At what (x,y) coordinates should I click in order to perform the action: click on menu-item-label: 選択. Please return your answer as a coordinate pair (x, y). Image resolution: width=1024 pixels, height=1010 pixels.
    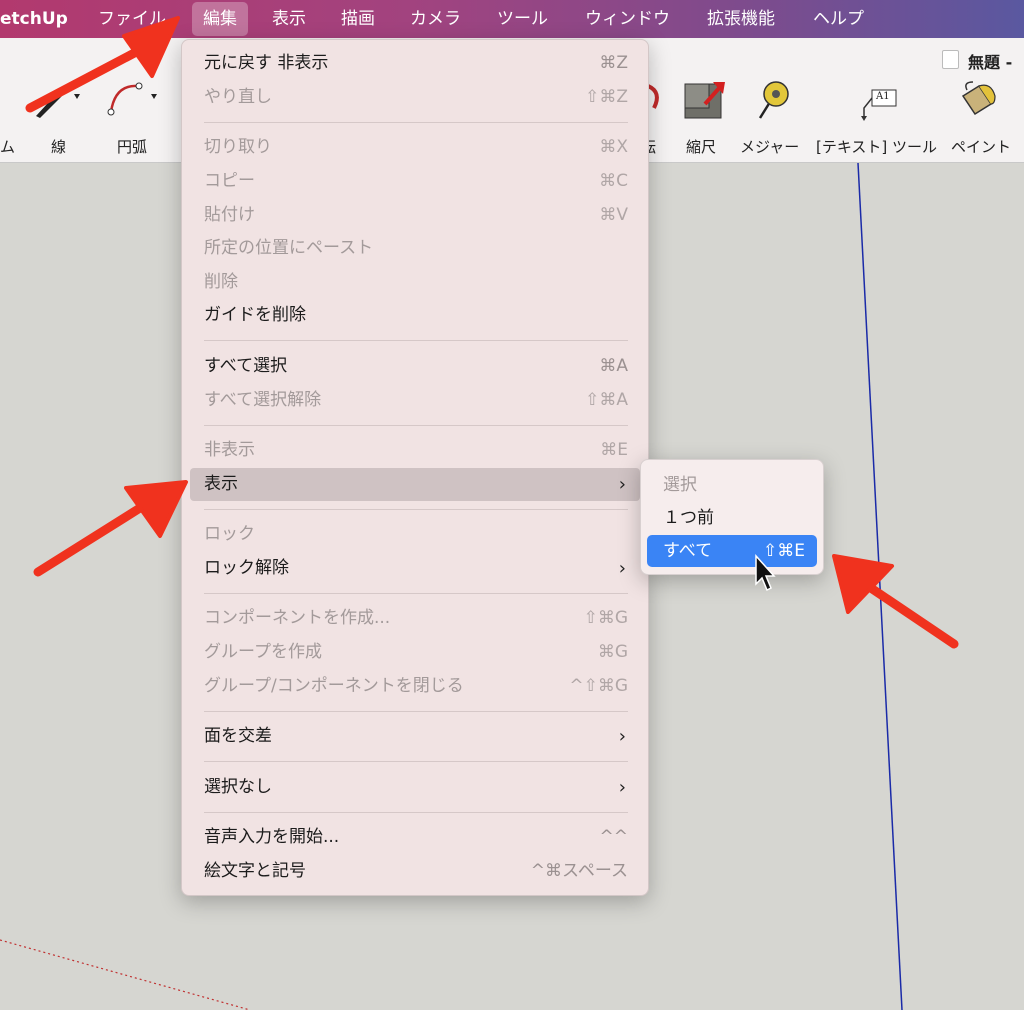
    Looking at the image, I should click on (680, 485).